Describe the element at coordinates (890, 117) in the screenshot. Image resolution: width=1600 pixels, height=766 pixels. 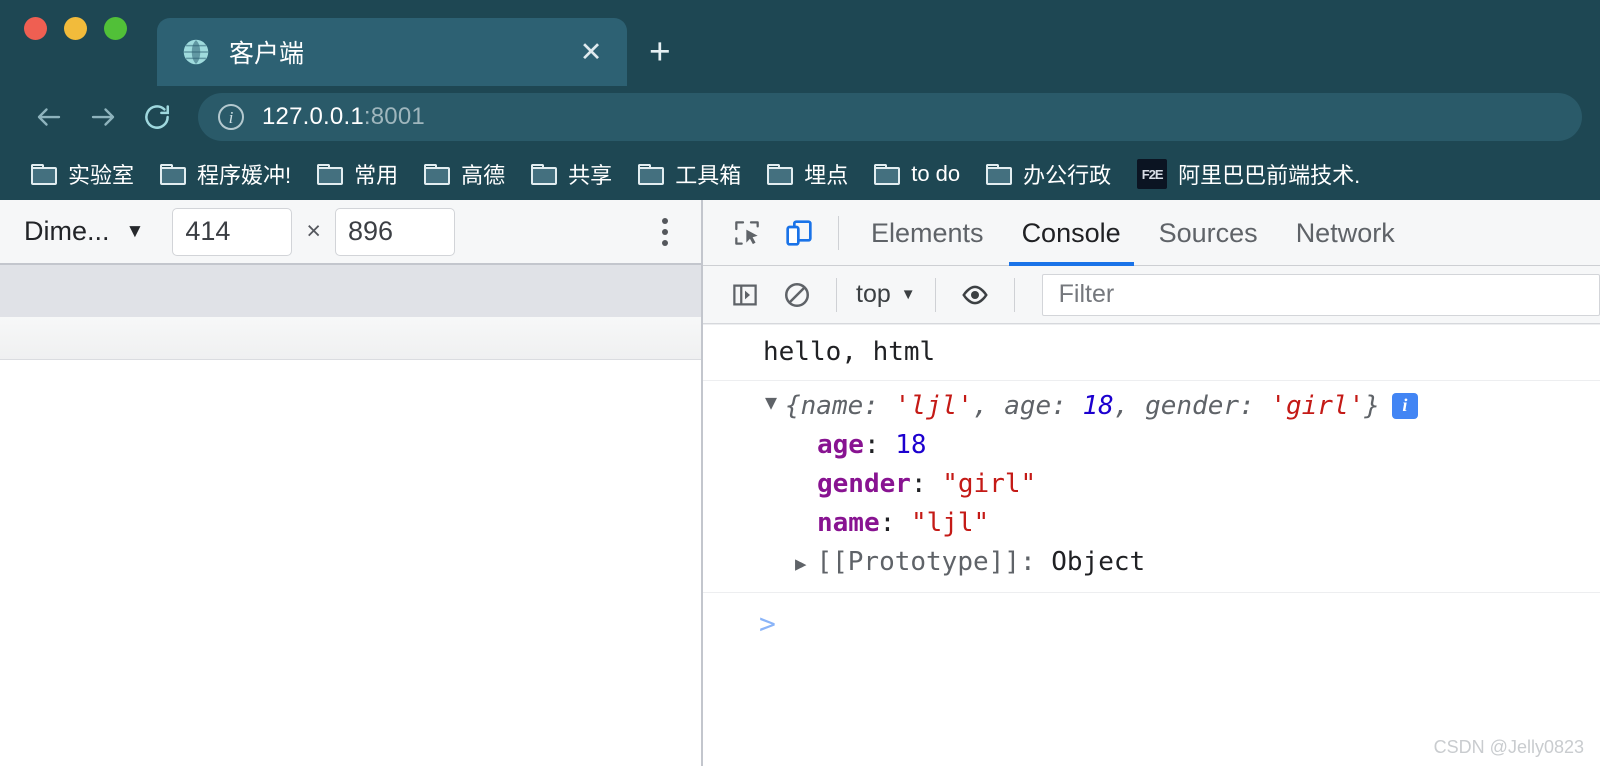
I see `address-bar: i 127.0.0.1:8001` at that location.